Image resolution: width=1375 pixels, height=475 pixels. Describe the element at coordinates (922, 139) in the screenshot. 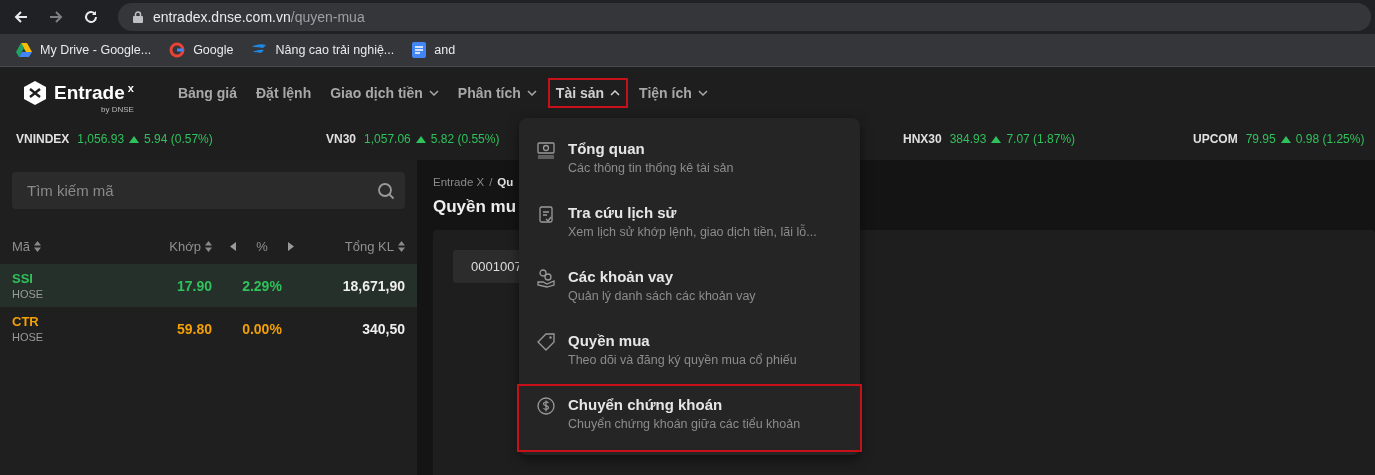

I see `index-name: HNX30` at that location.